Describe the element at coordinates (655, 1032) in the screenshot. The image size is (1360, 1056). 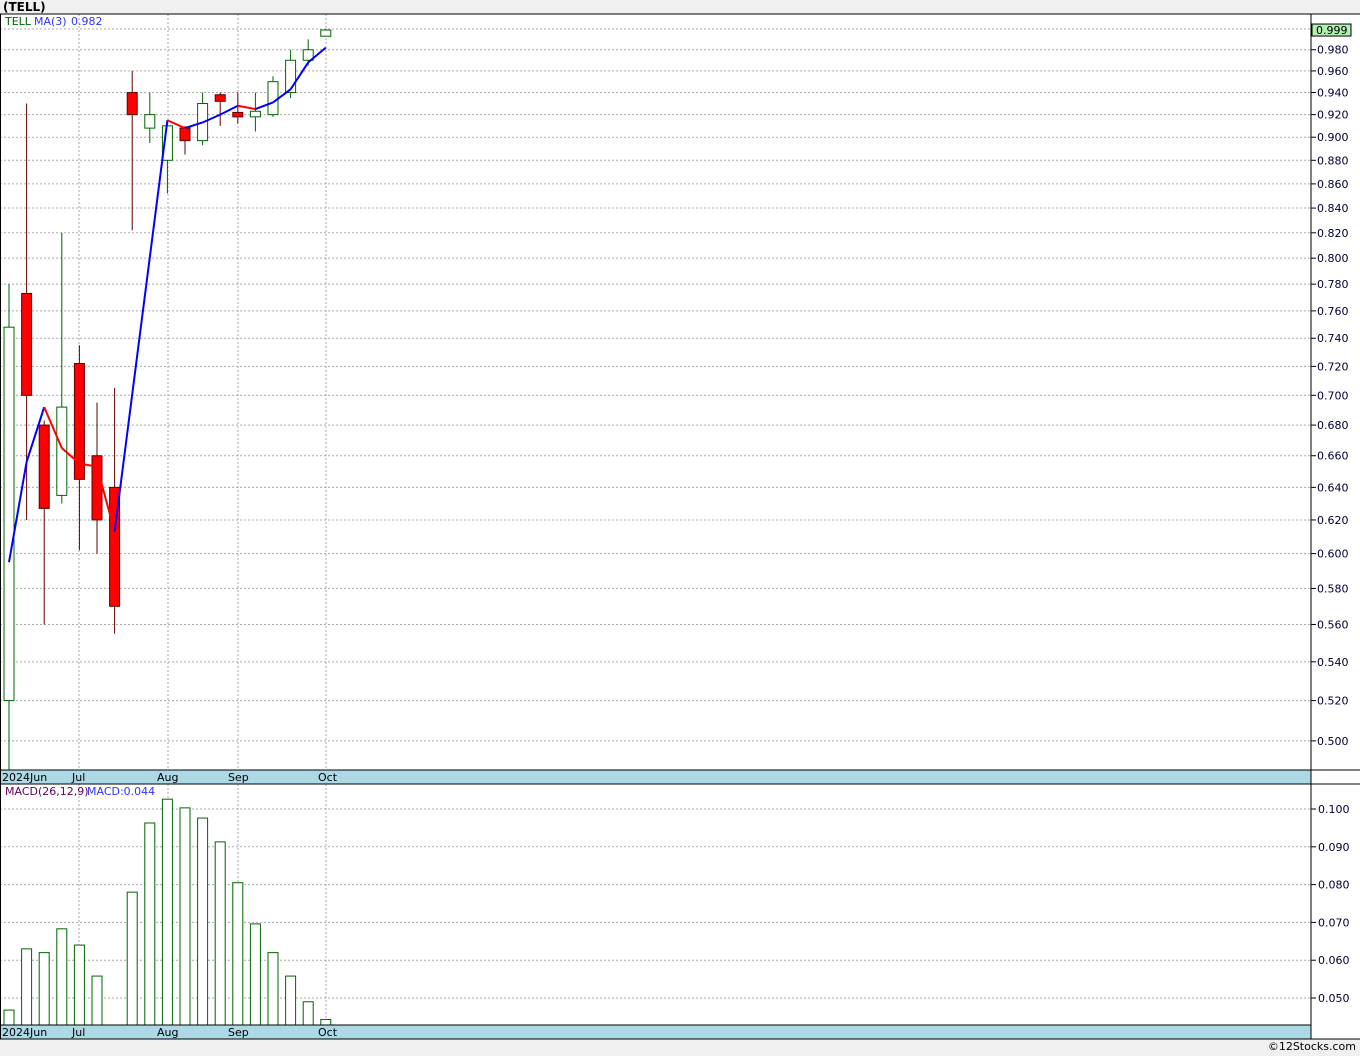
I see `macd-date-axis` at that location.